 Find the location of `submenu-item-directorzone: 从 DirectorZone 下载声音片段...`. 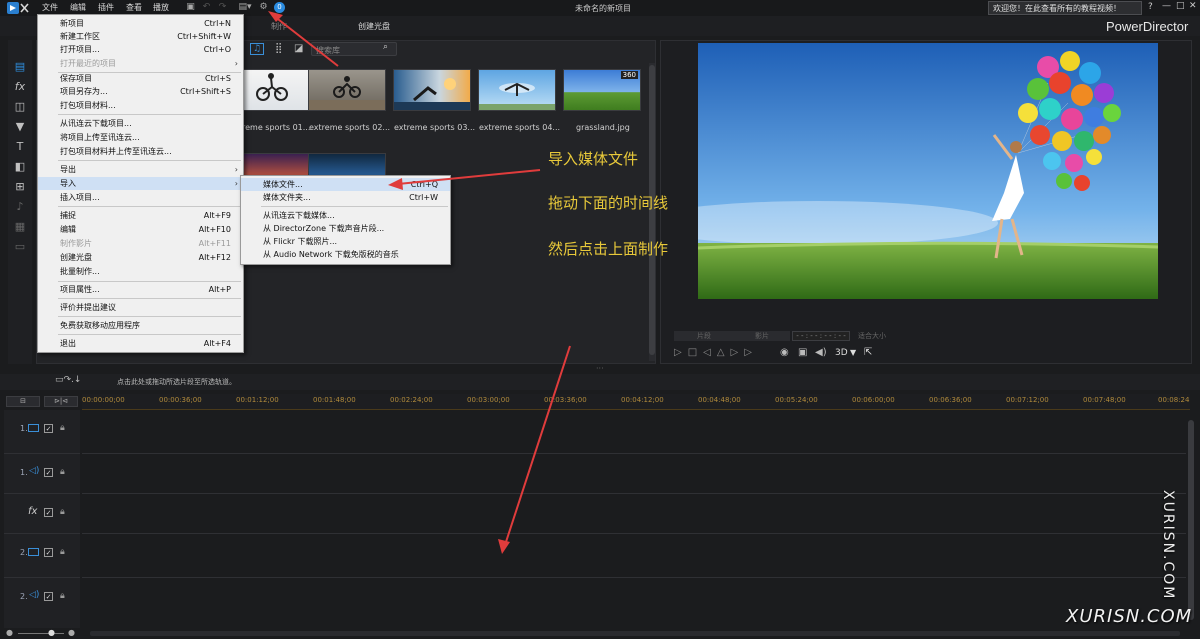

submenu-item-directorzone: 从 DirectorZone 下载声音片段... is located at coordinates (345, 228).